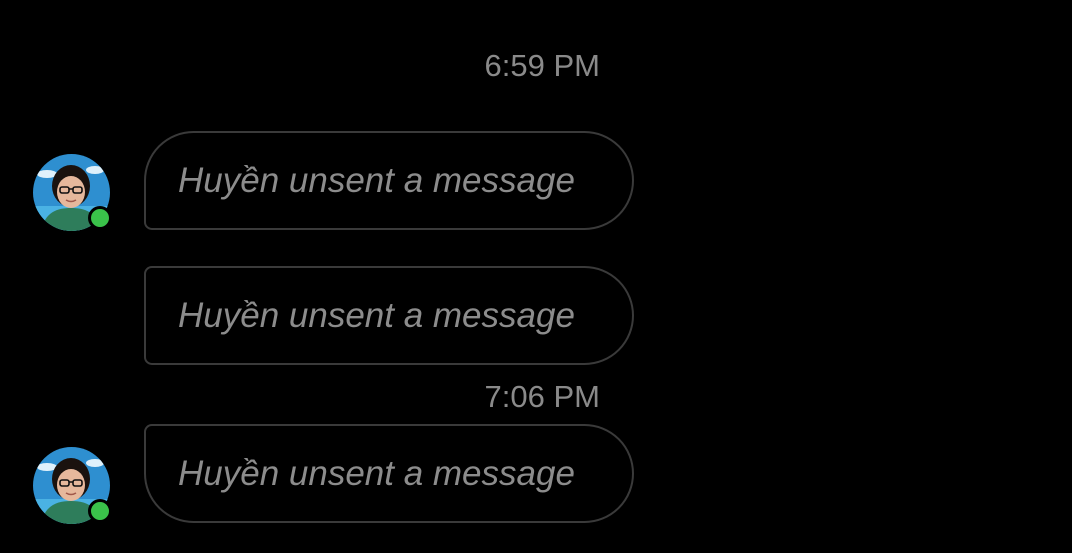  What do you see at coordinates (542, 65) in the screenshot?
I see `timestamp: 6:59 PM` at bounding box center [542, 65].